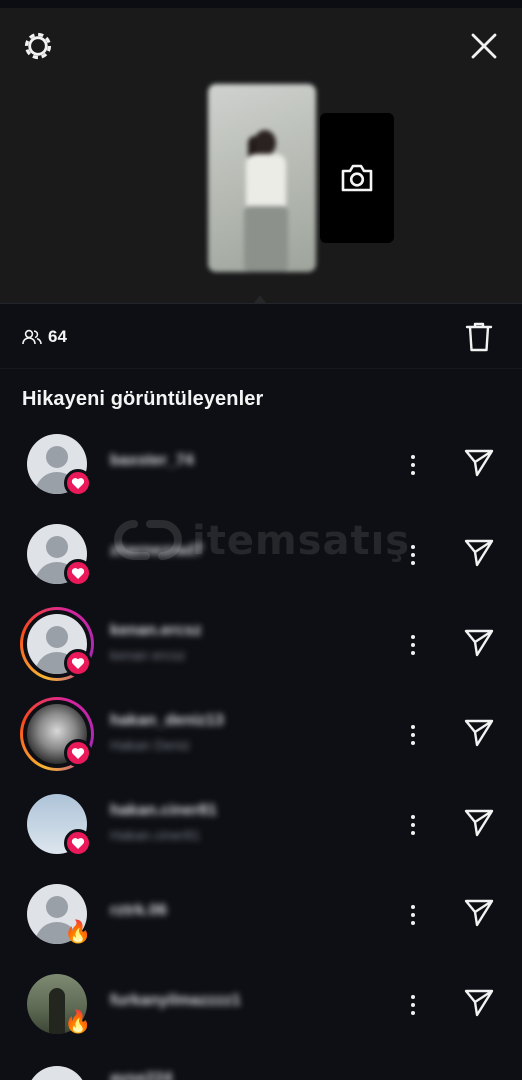 The width and height of the screenshot is (522, 1080). I want to click on gear-icon, so click(38, 46).